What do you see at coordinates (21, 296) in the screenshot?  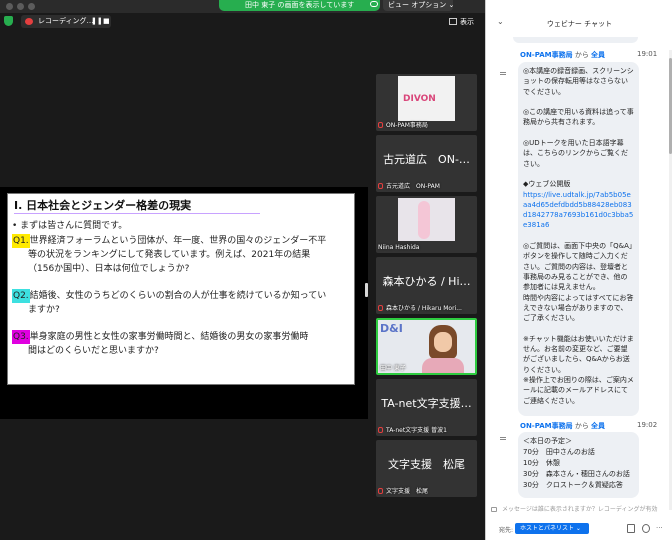 I see `q2-label: Q2.` at bounding box center [21, 296].